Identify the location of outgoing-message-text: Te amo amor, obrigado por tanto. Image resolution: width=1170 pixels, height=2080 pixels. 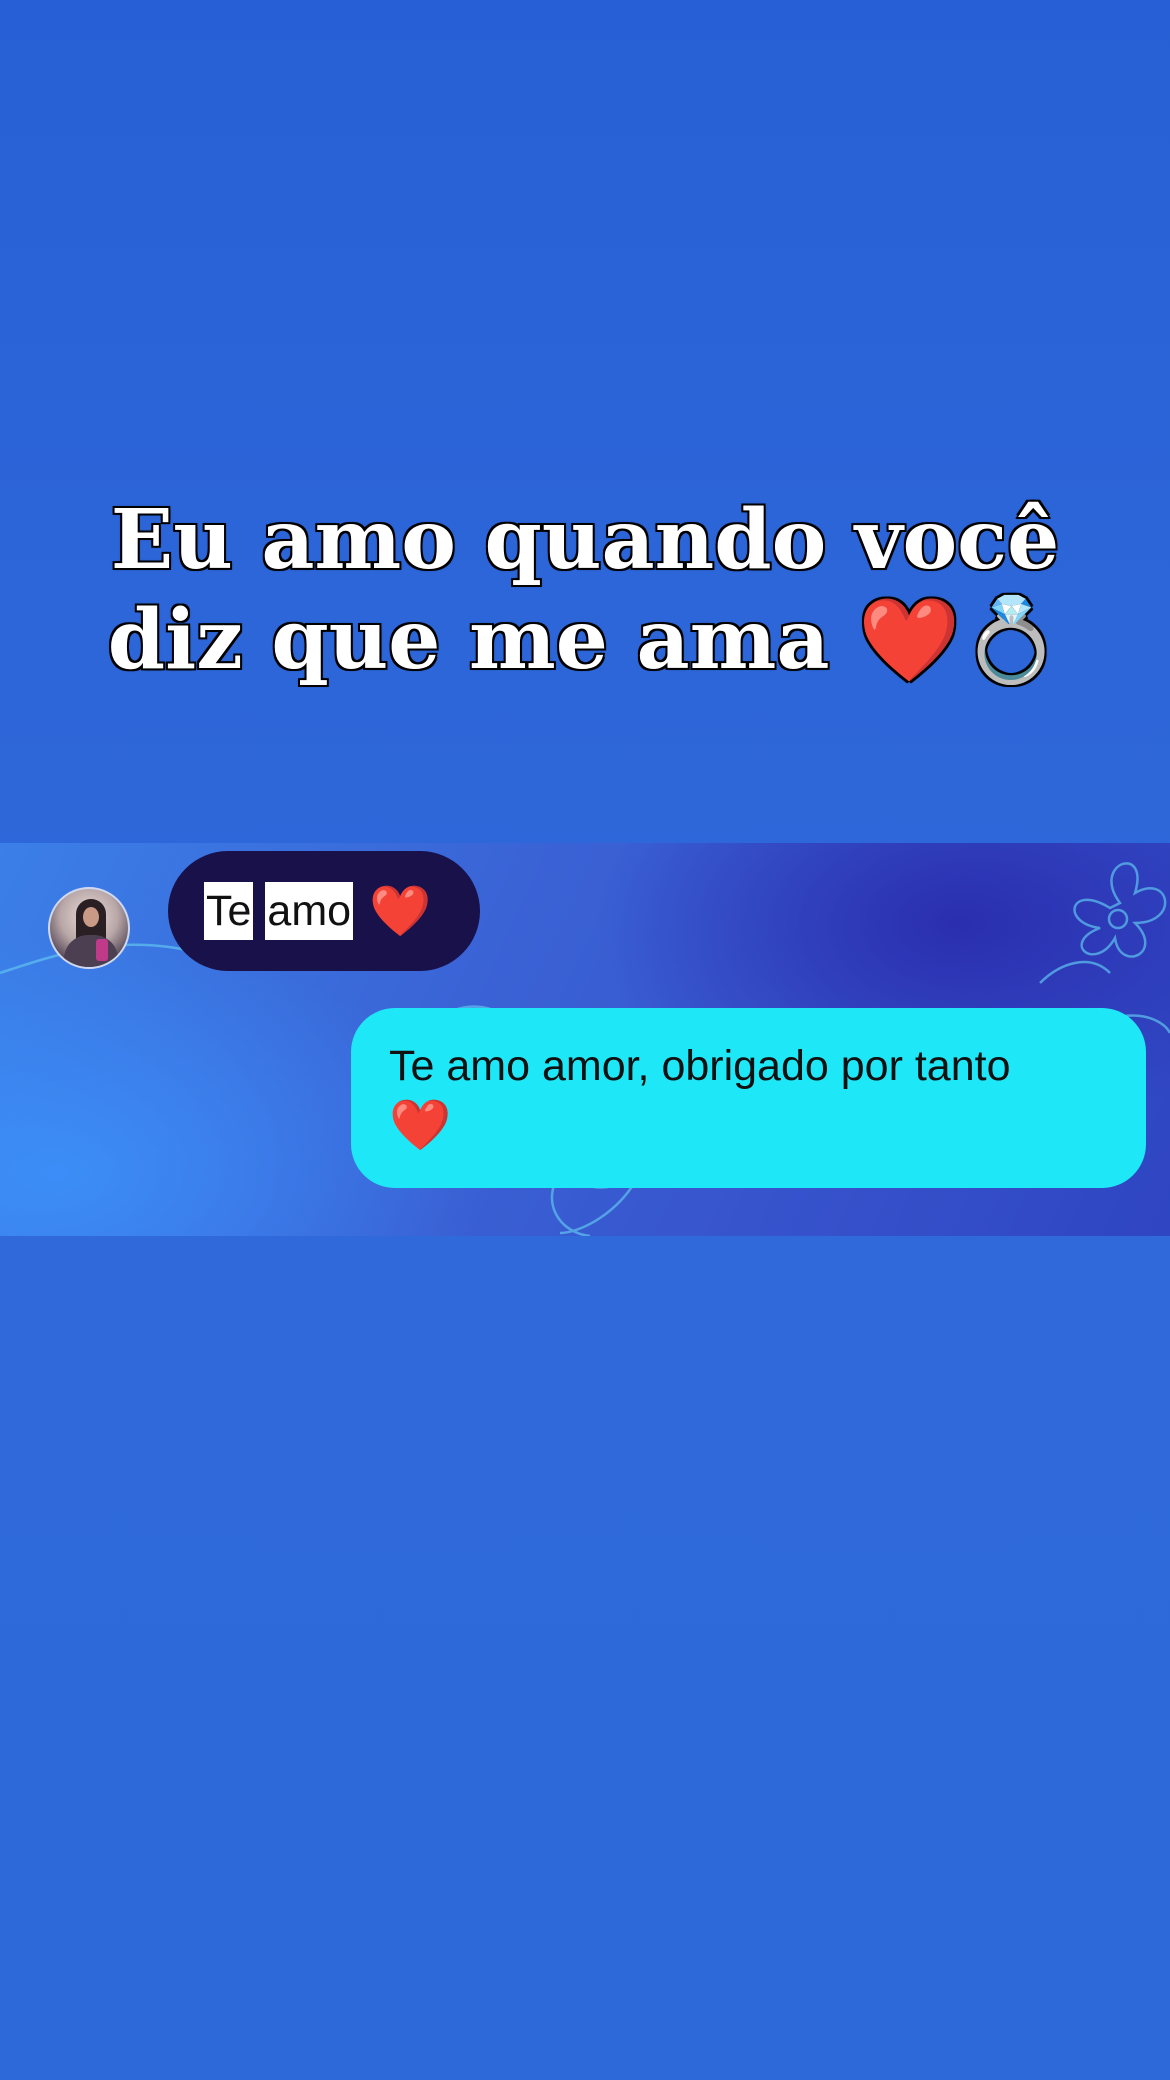
(700, 1066).